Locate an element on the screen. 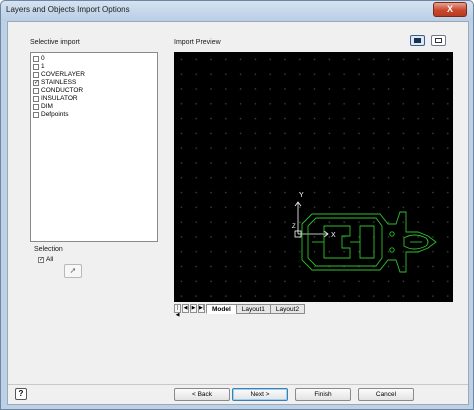 The height and width of the screenshot is (410, 474). layer-label: 1 is located at coordinates (43, 66).